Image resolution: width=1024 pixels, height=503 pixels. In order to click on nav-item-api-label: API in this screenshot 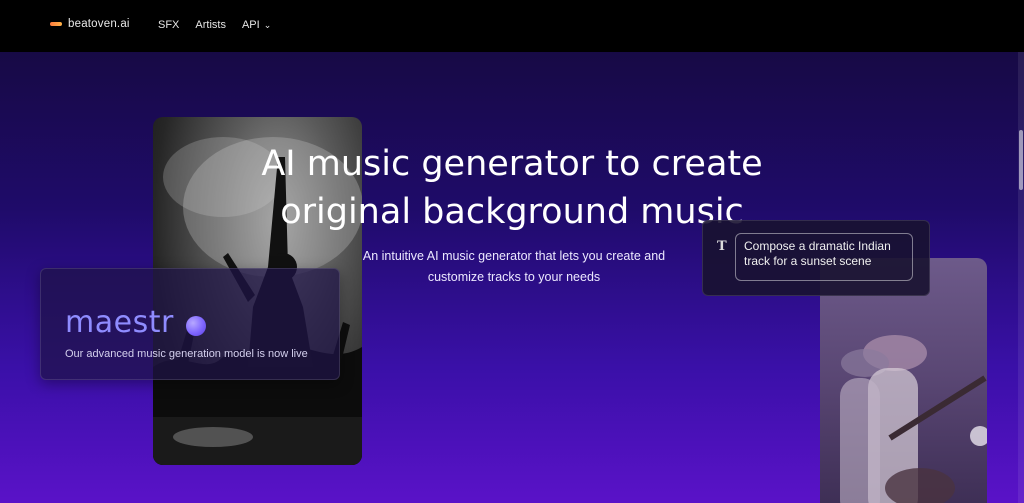, I will do `click(250, 25)`.